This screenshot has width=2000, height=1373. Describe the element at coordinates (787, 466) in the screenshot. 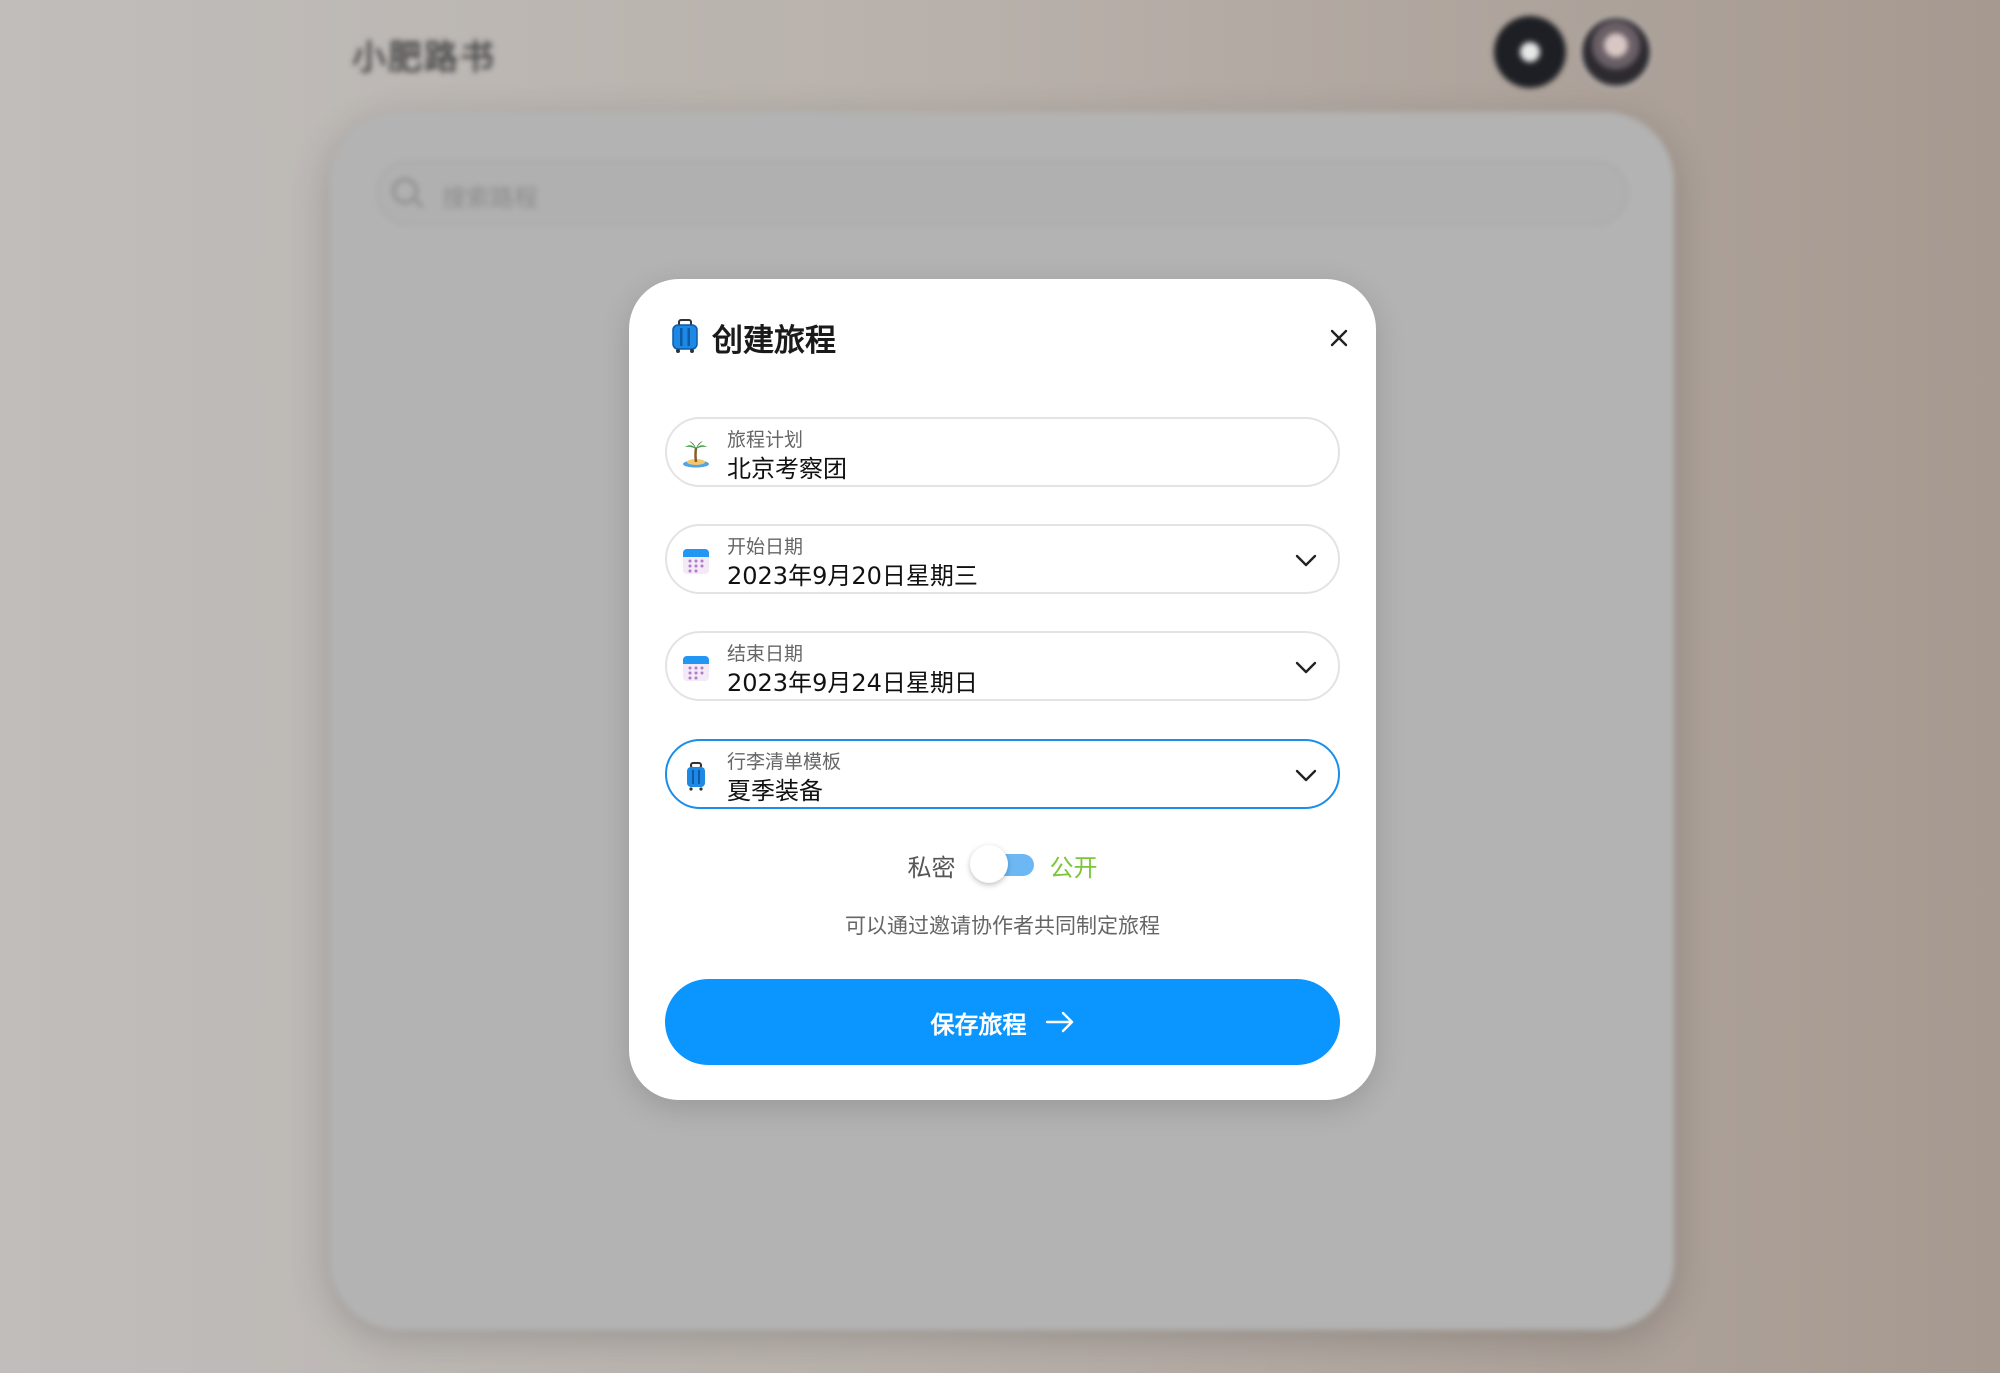

I see `trip-plan-value: 北京考察团` at that location.